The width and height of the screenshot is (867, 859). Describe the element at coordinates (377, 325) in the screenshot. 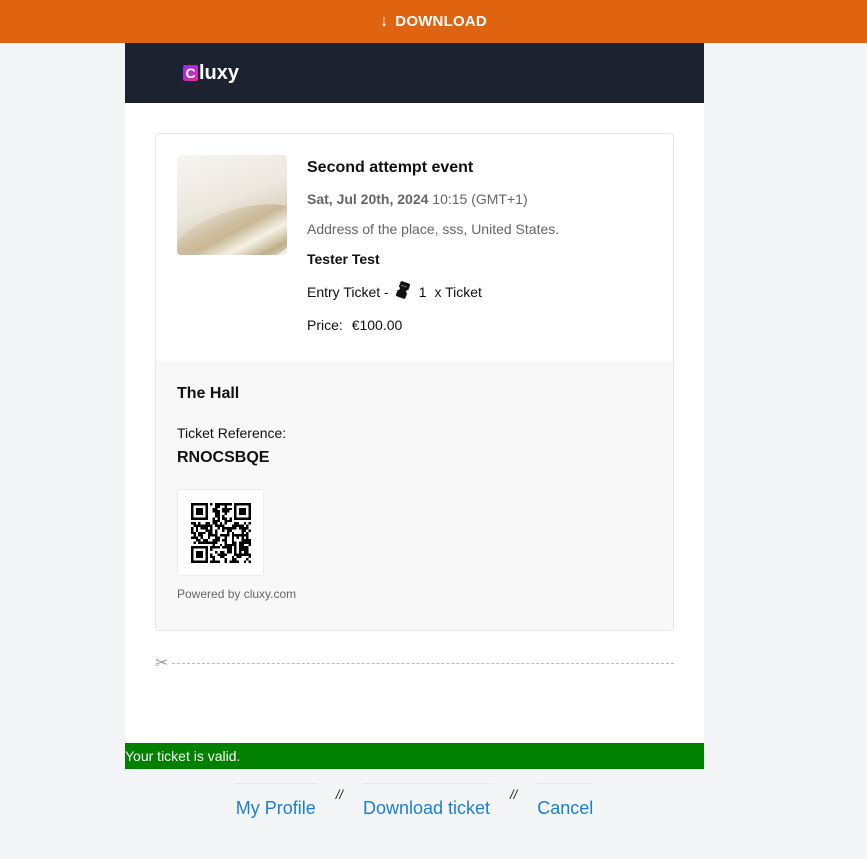

I see `price-value: €100.00` at that location.